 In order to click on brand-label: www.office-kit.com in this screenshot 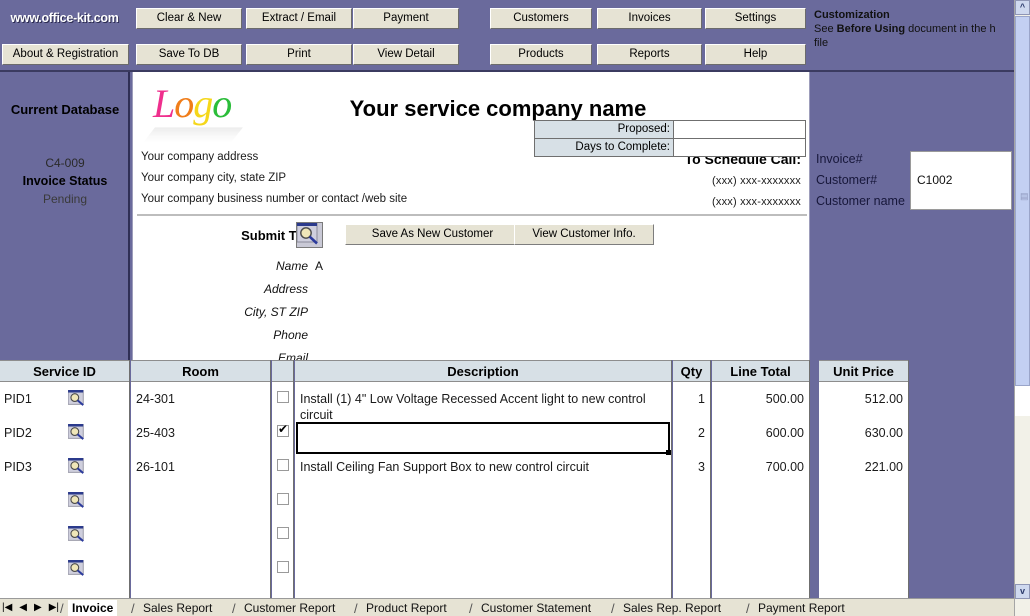, I will do `click(64, 18)`.